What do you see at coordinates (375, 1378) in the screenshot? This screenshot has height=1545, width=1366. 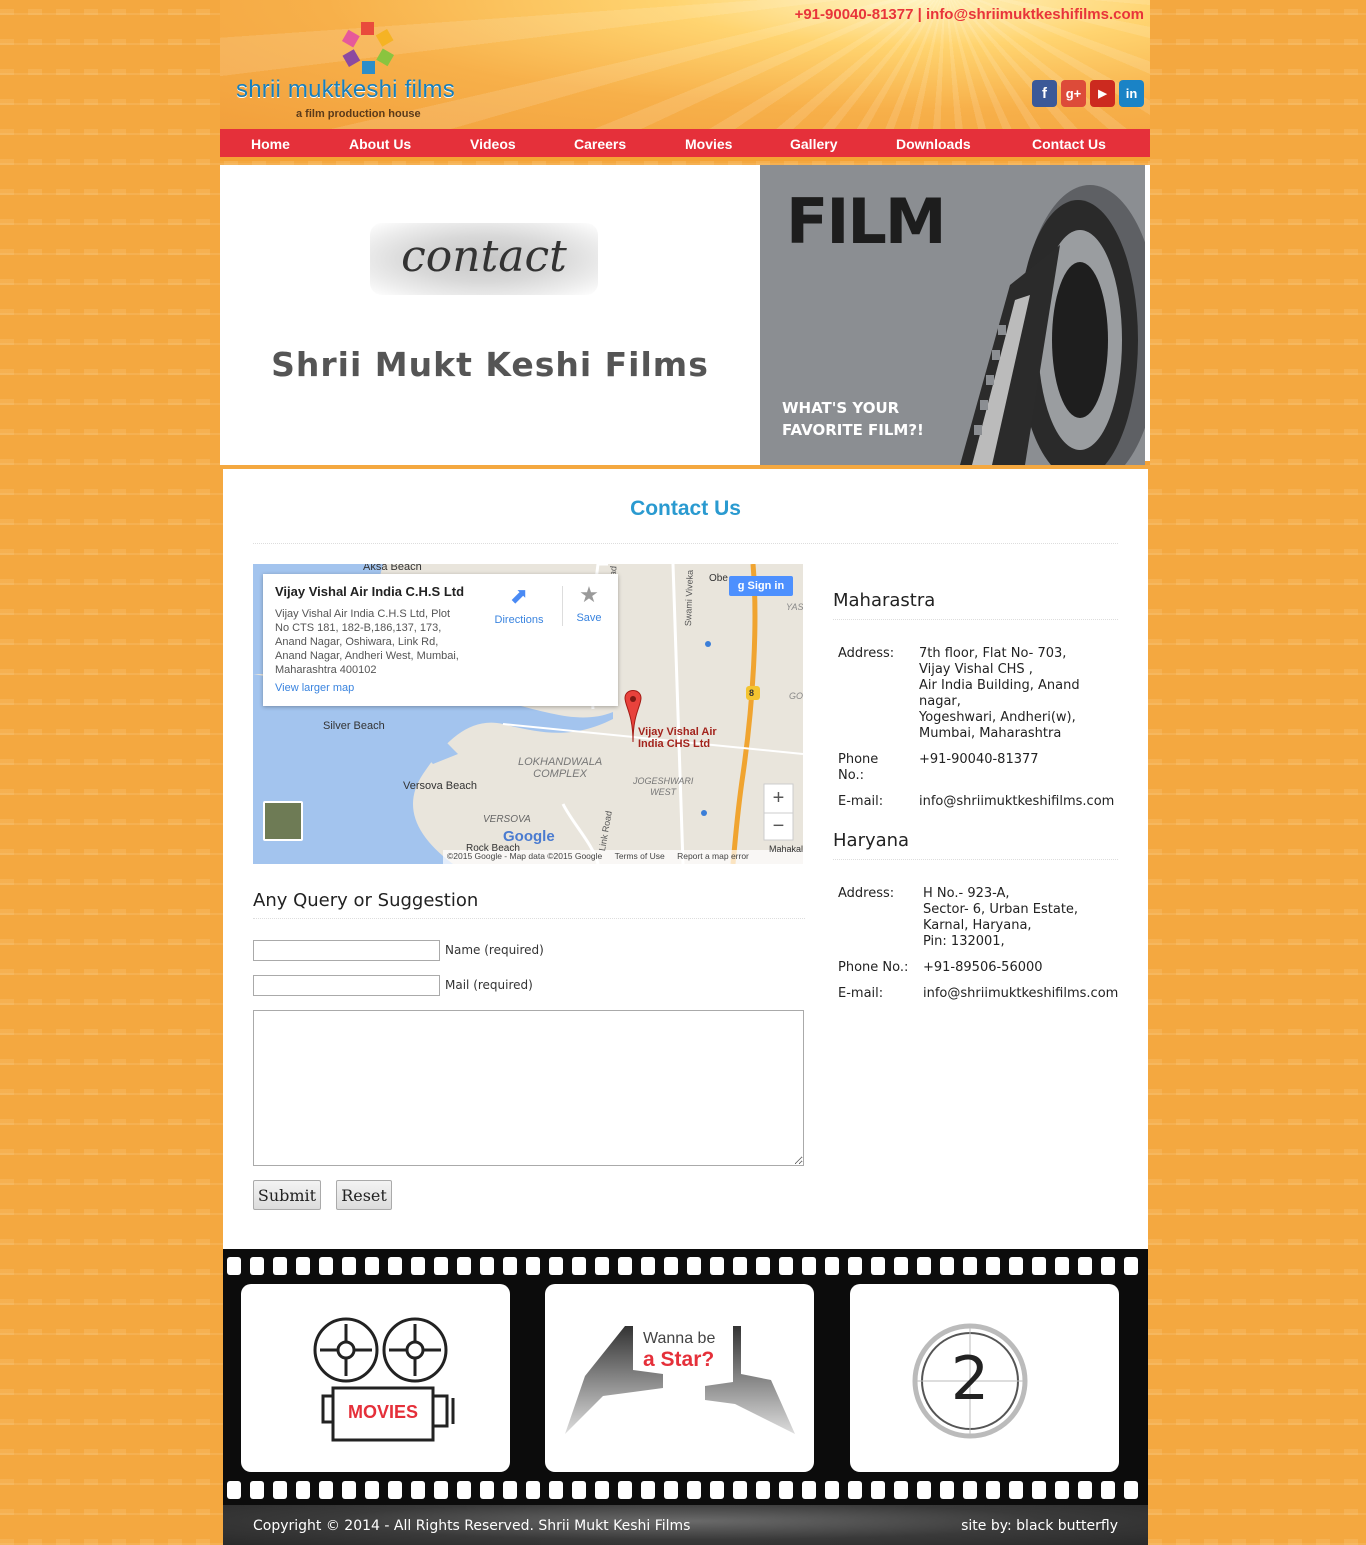 I see `movies-frame: MOVIES` at bounding box center [375, 1378].